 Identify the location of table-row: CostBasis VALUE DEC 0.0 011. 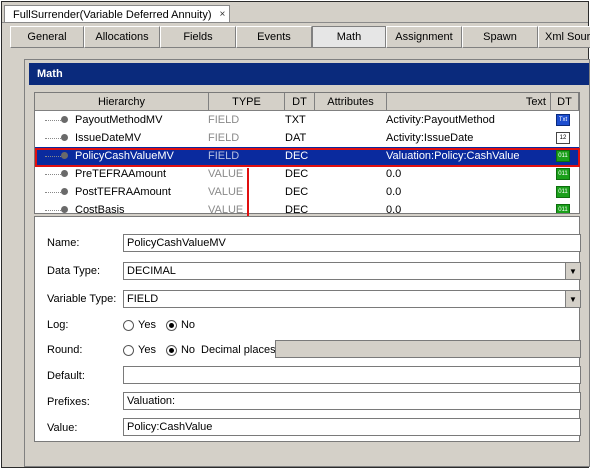
(307, 207).